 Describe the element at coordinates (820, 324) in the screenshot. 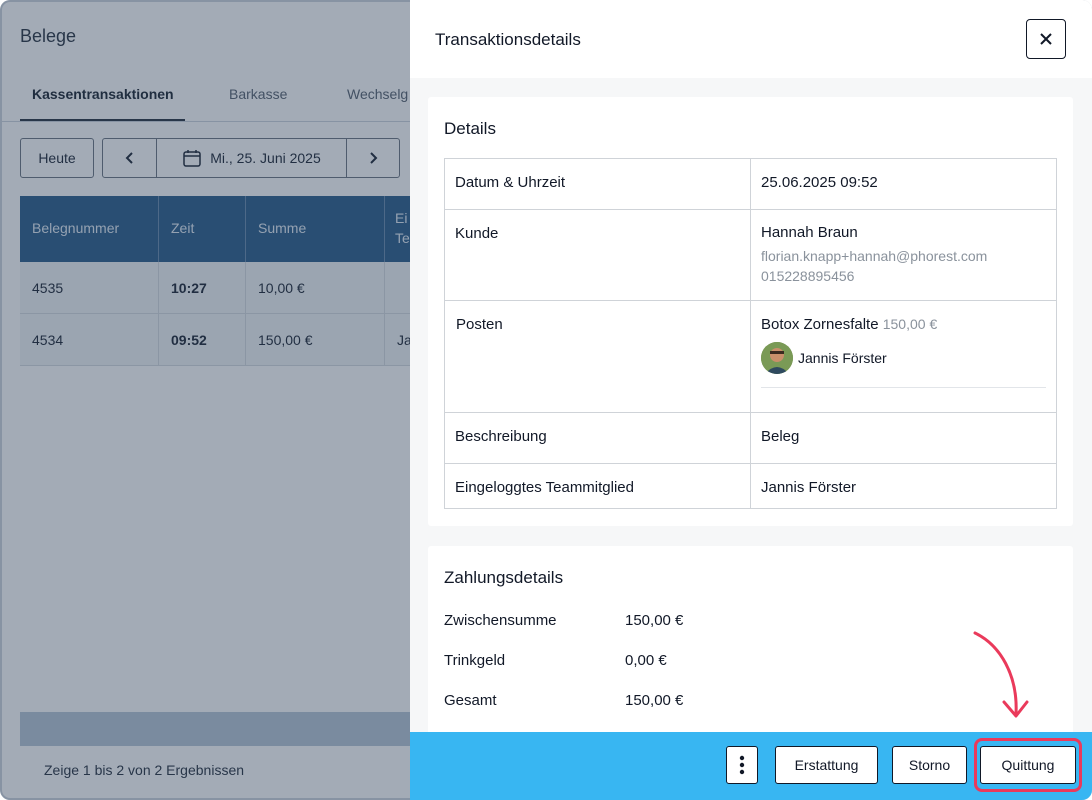

I see `item-name: Botox Zornesfalte` at that location.